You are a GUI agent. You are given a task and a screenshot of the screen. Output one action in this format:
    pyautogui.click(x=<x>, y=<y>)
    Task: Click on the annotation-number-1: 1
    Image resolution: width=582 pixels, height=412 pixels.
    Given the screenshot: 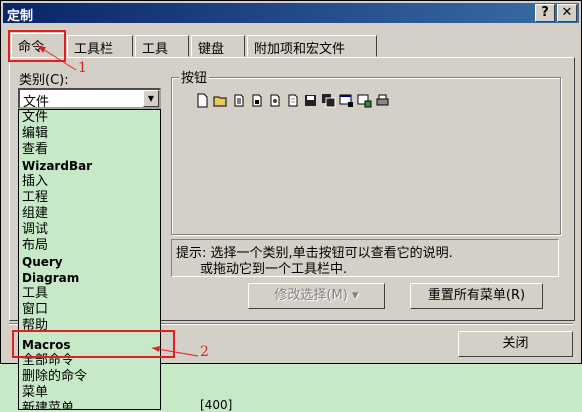 What is the action you would take?
    pyautogui.click(x=82, y=68)
    